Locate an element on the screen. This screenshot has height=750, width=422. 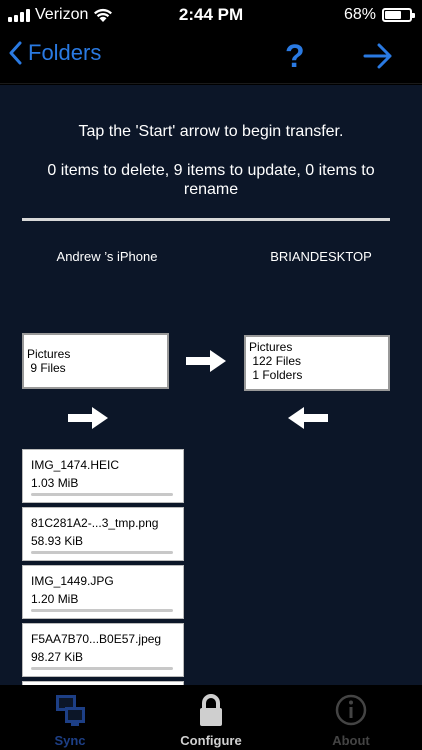
destination-folder-box: Pictures 122 Files 1 Folders is located at coordinates (317, 363).